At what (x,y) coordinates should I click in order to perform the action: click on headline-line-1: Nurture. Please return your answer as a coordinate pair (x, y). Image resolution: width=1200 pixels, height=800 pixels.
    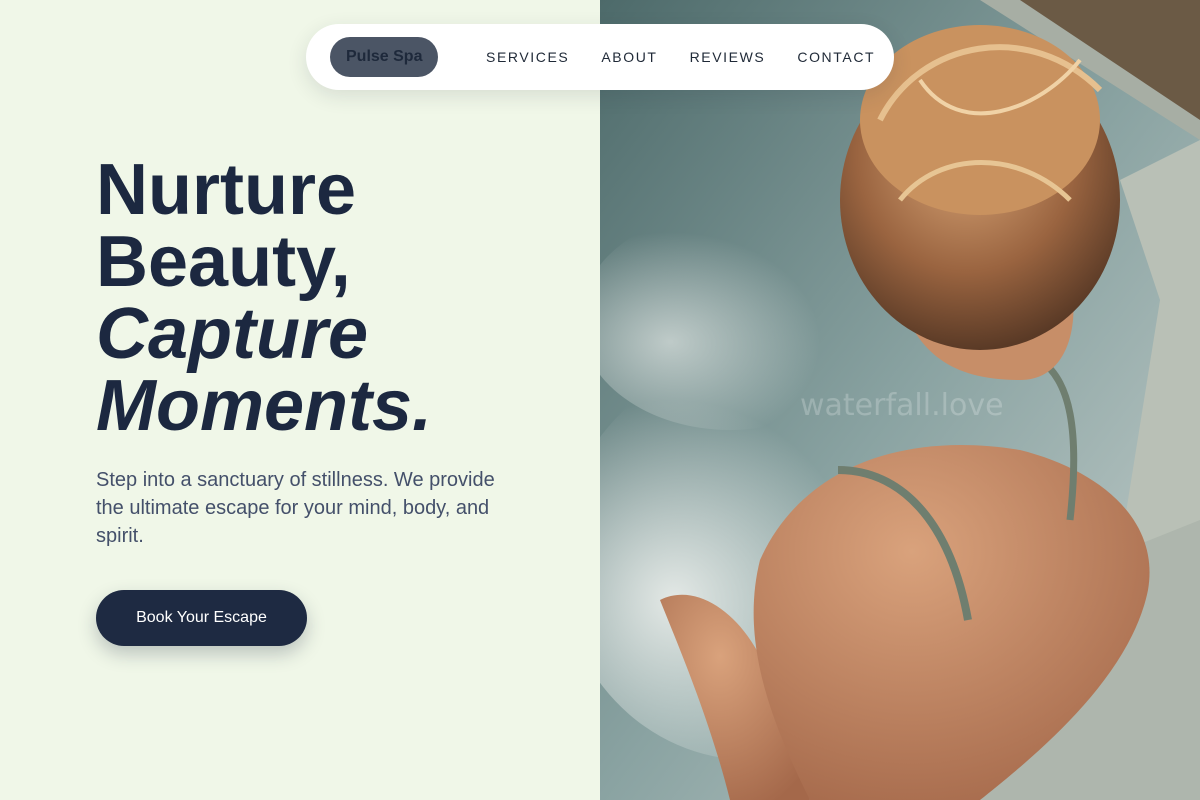
    Looking at the image, I should click on (226, 190).